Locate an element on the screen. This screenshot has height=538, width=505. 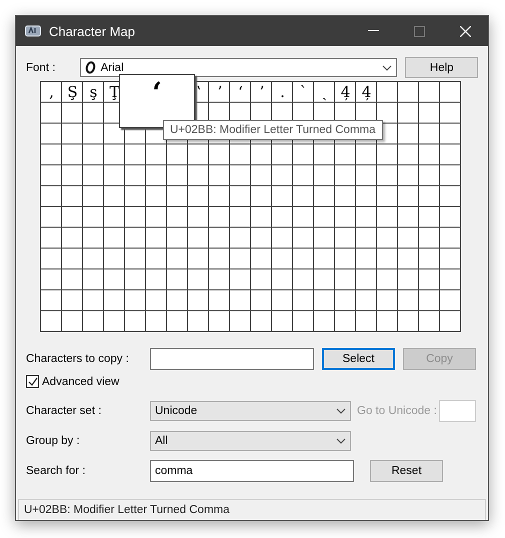
character-glyph: , is located at coordinates (51, 92).